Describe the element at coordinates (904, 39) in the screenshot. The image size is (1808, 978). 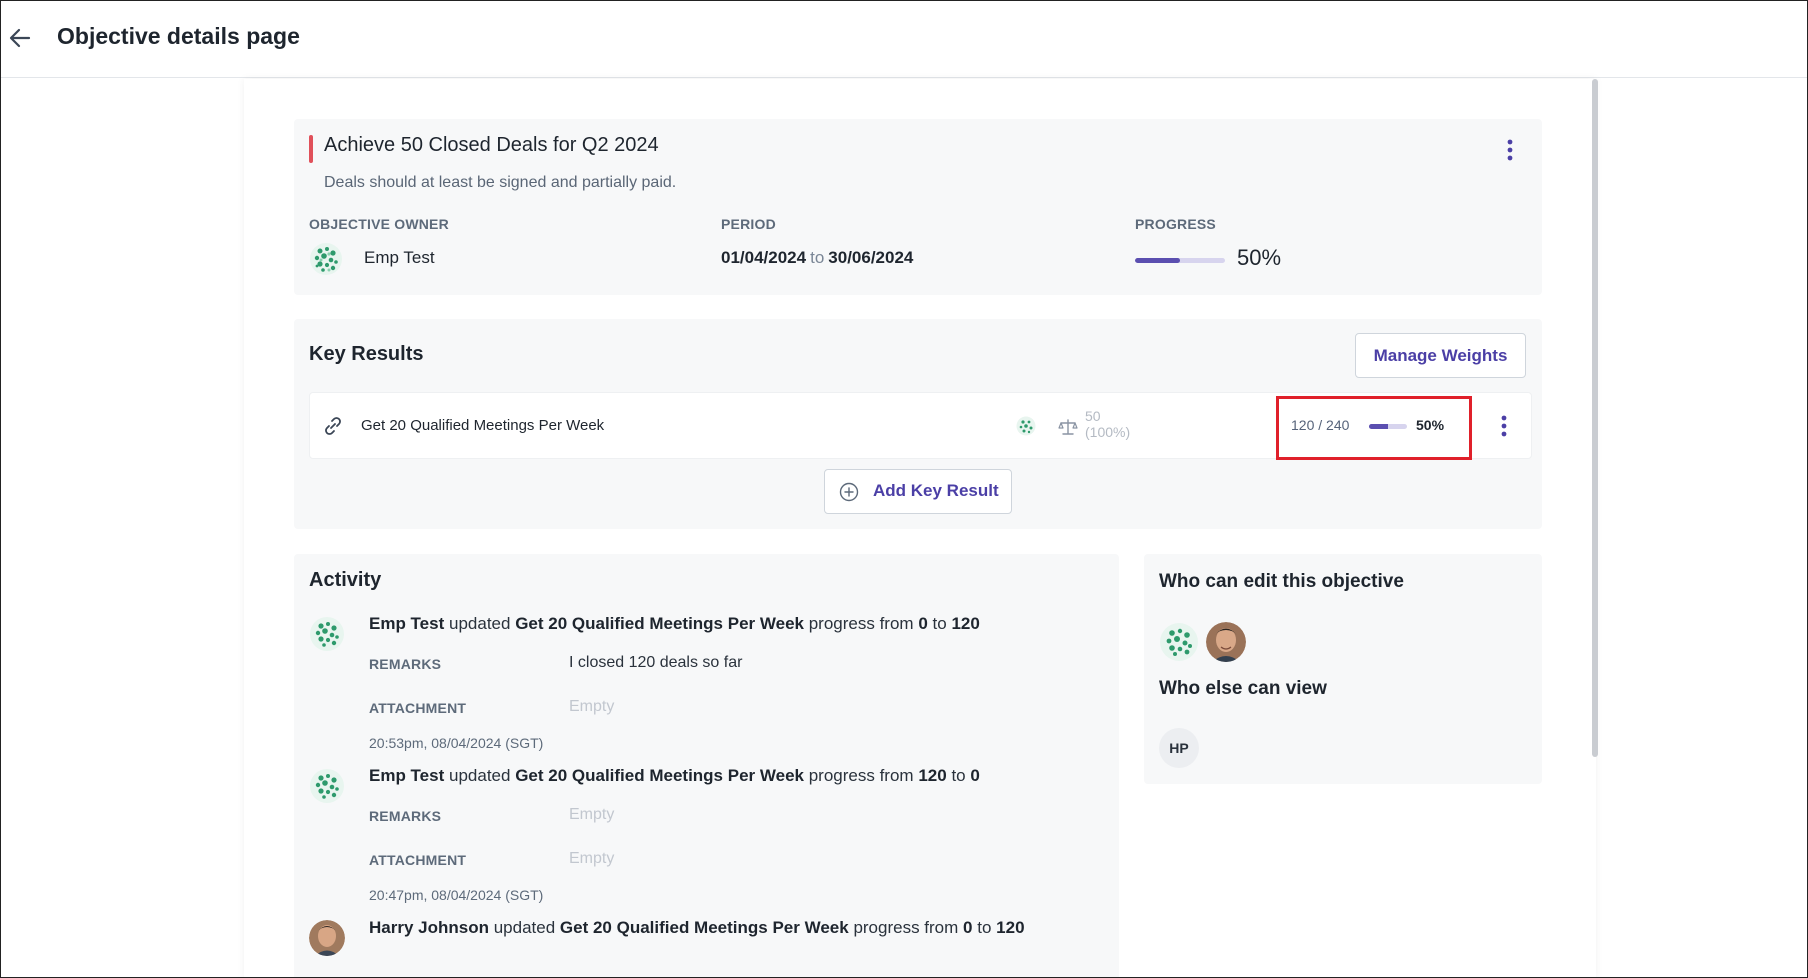
I see `page-header: Objective details page` at that location.